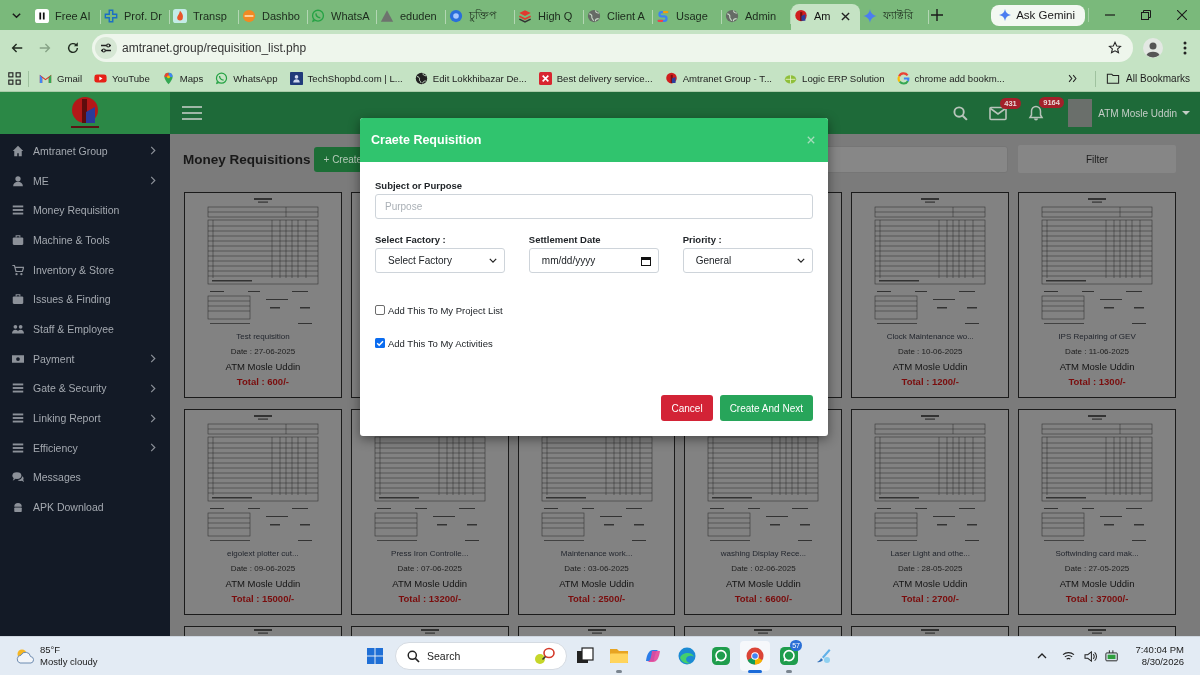  Describe the element at coordinates (1068, 656) in the screenshot. I see `wifi-icon` at that location.